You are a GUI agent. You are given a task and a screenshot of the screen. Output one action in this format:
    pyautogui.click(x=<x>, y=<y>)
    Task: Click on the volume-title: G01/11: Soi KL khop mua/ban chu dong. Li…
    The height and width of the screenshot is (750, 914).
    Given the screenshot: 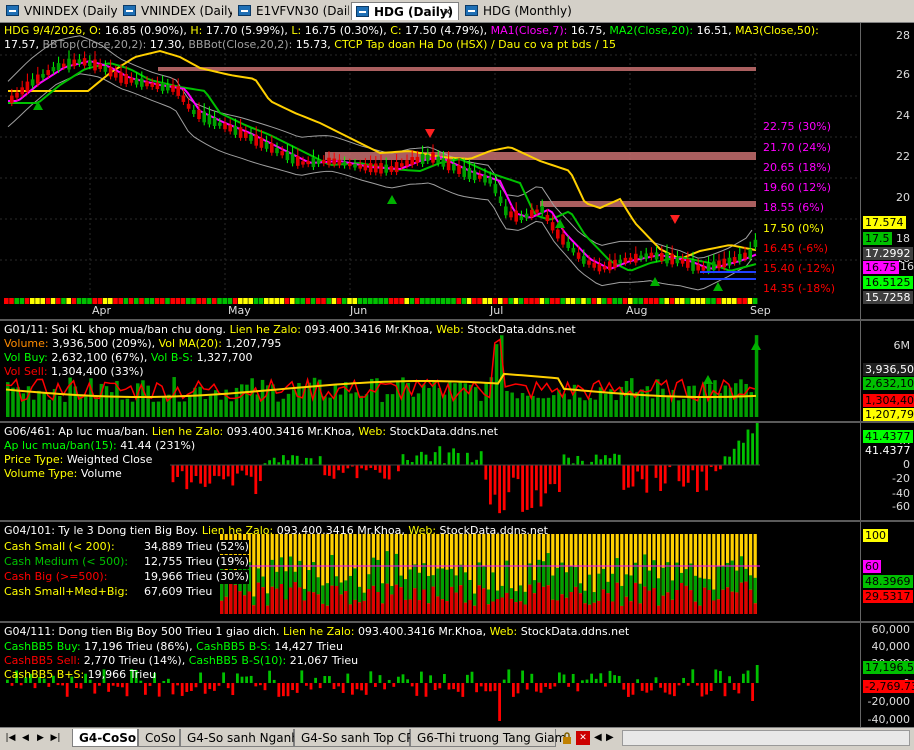 What is the action you would take?
    pyautogui.click(x=290, y=330)
    